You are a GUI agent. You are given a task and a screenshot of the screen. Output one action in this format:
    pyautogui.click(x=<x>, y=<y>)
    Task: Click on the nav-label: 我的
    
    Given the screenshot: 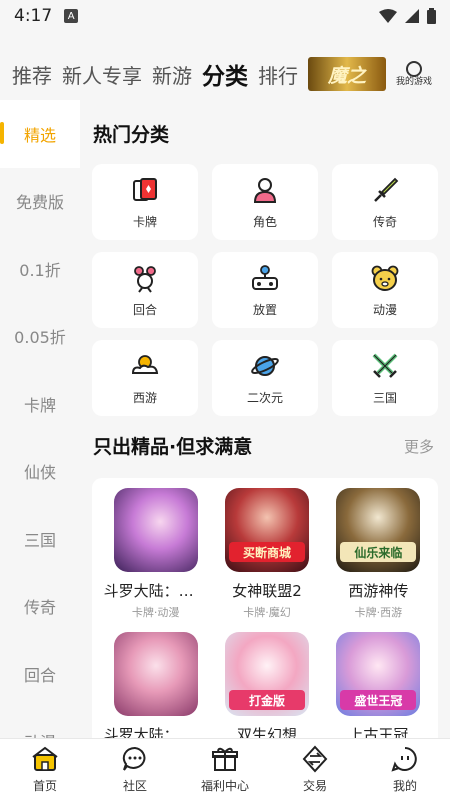 What is the action you would take?
    pyautogui.click(x=404, y=786)
    